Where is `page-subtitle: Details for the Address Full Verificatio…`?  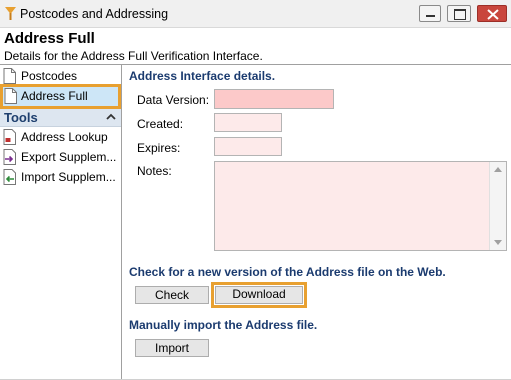 page-subtitle: Details for the Address Full Verificatio… is located at coordinates (133, 56).